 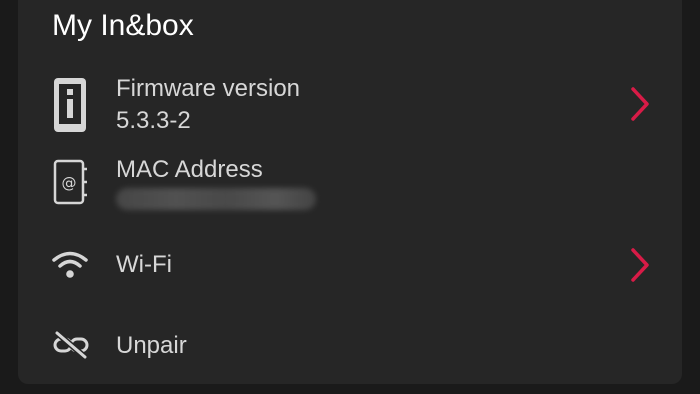 I want to click on address-book-icon: @, so click(x=70, y=184).